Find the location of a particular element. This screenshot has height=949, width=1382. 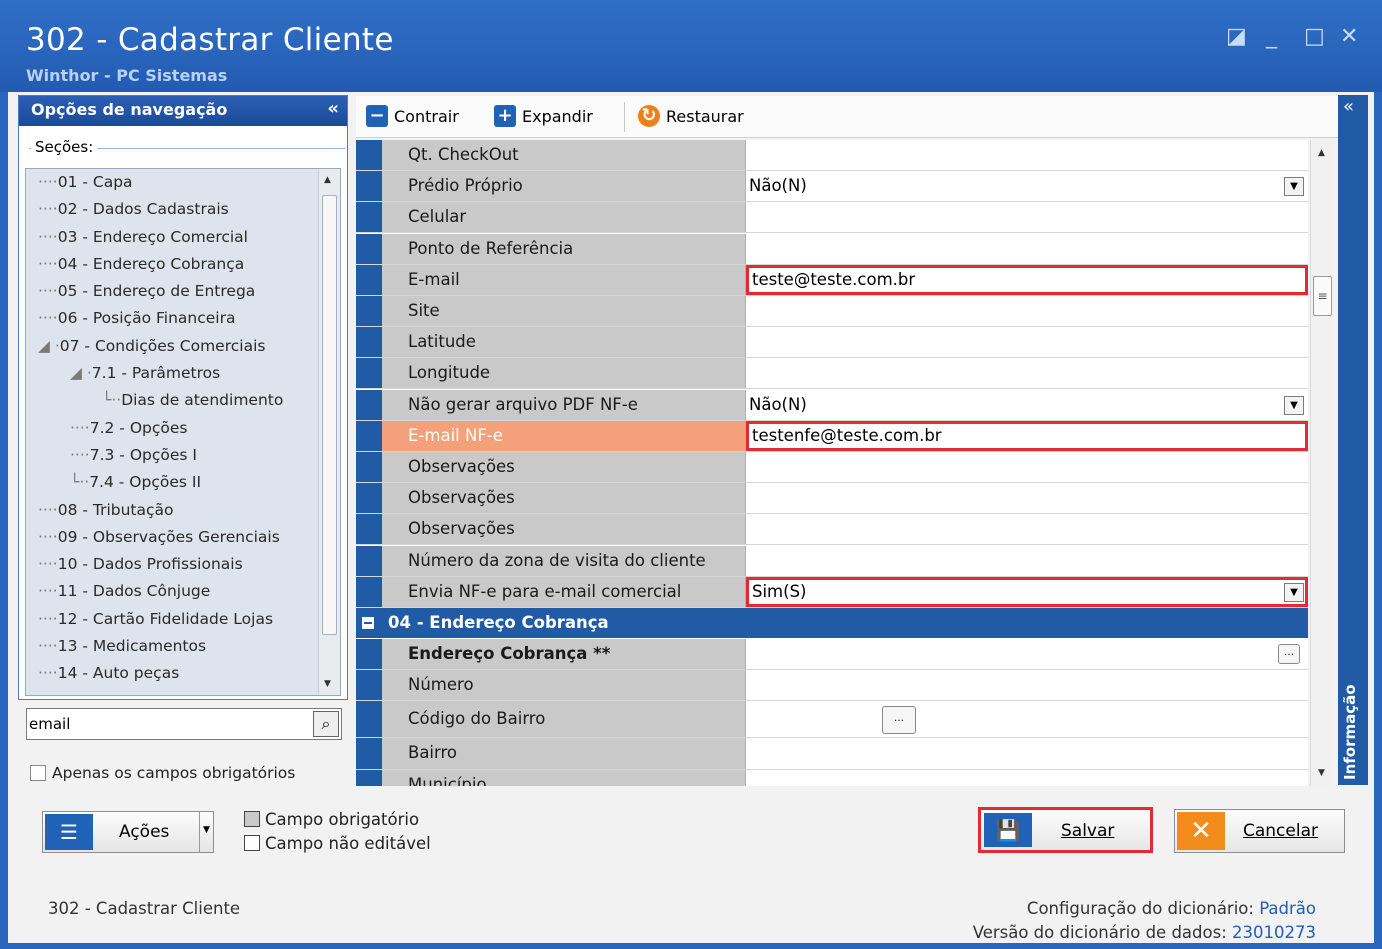

property-label: Envia NF-e para e-mail comercial is located at coordinates (564, 591).